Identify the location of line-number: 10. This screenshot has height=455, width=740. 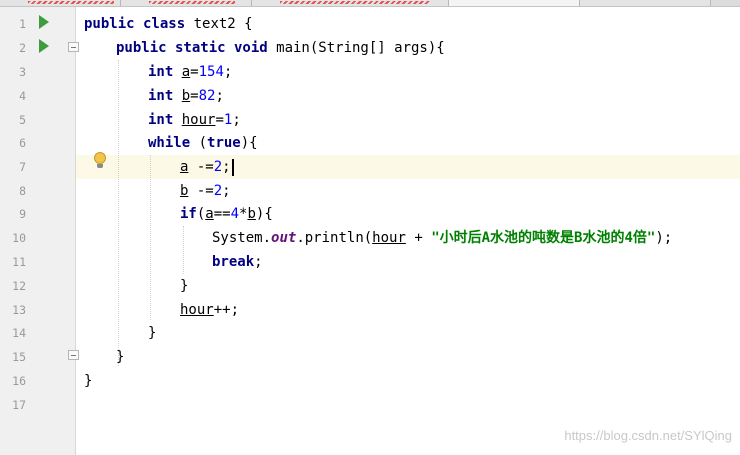
(19, 238).